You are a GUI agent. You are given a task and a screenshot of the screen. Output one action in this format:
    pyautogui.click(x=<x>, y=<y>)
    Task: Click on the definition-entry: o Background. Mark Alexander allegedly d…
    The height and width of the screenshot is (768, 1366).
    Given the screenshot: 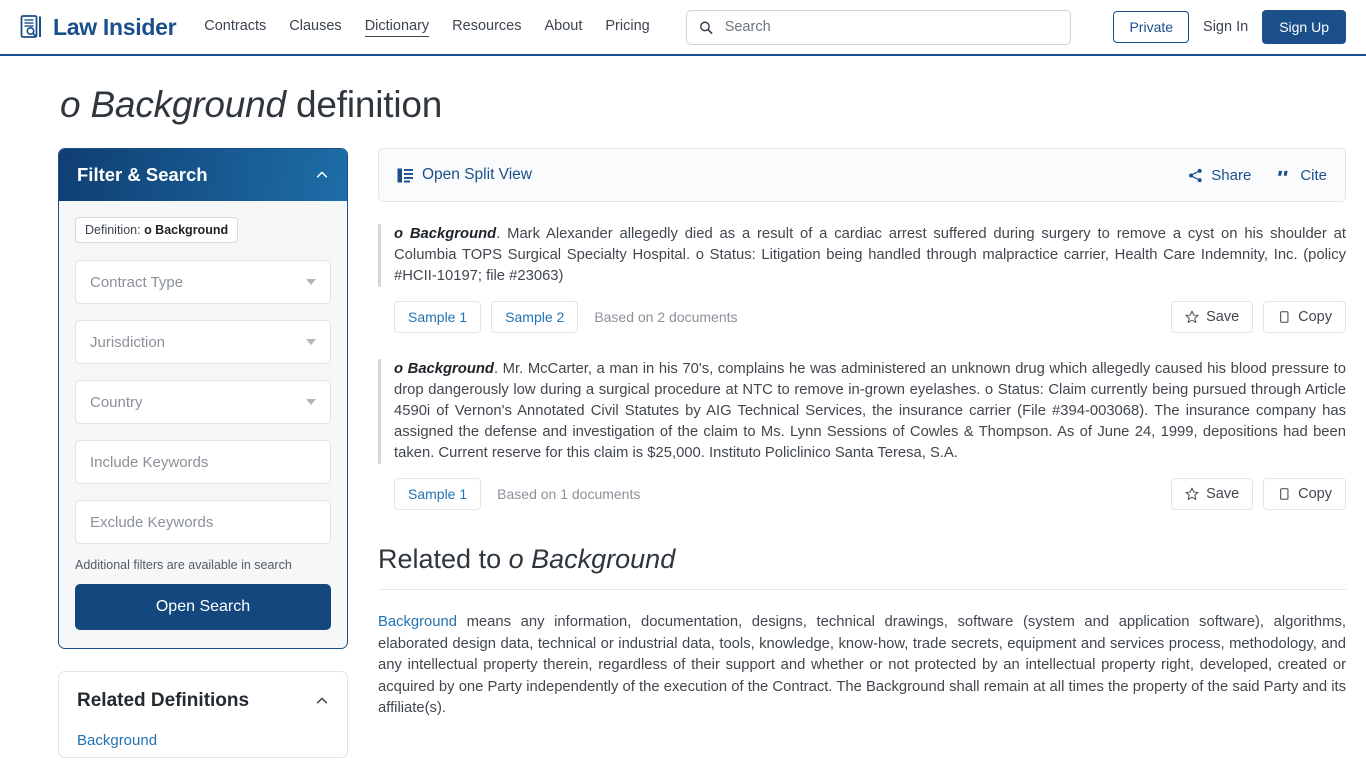 What is the action you would take?
    pyautogui.click(x=862, y=278)
    